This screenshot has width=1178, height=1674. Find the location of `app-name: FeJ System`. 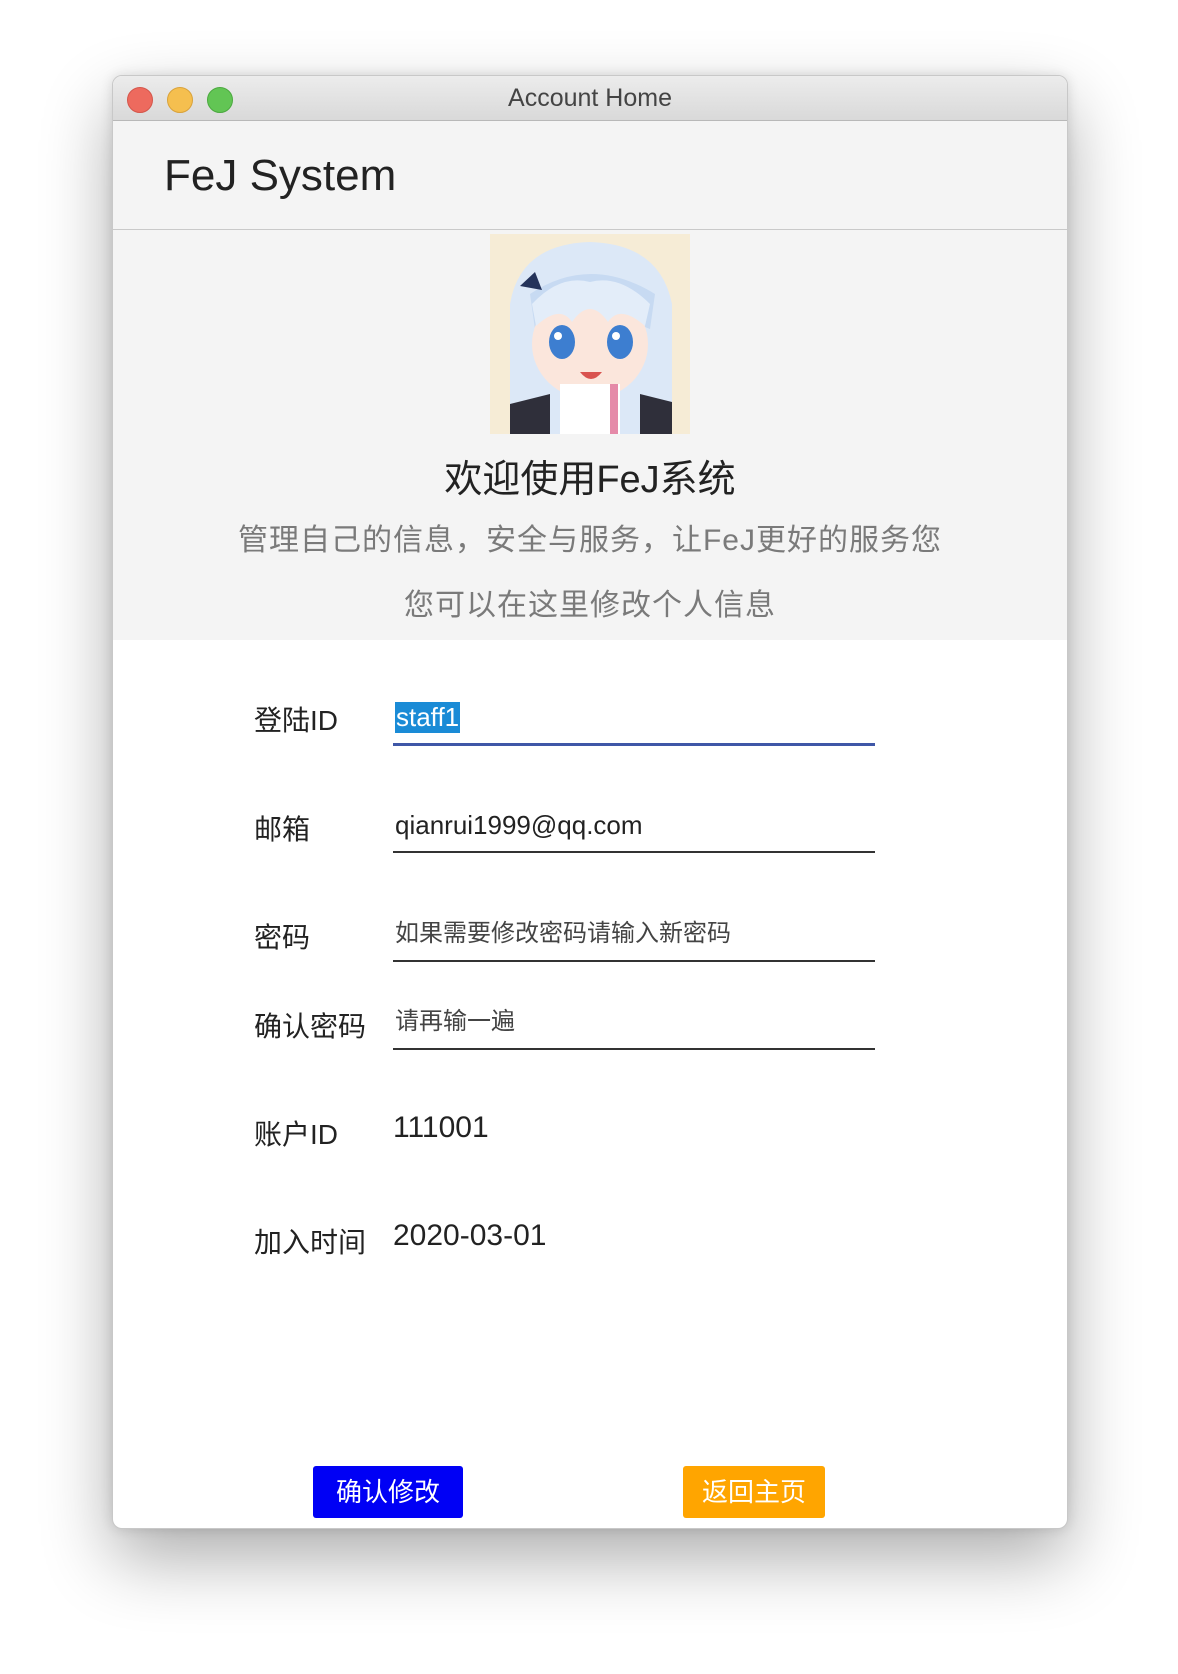

app-name: FeJ System is located at coordinates (280, 175).